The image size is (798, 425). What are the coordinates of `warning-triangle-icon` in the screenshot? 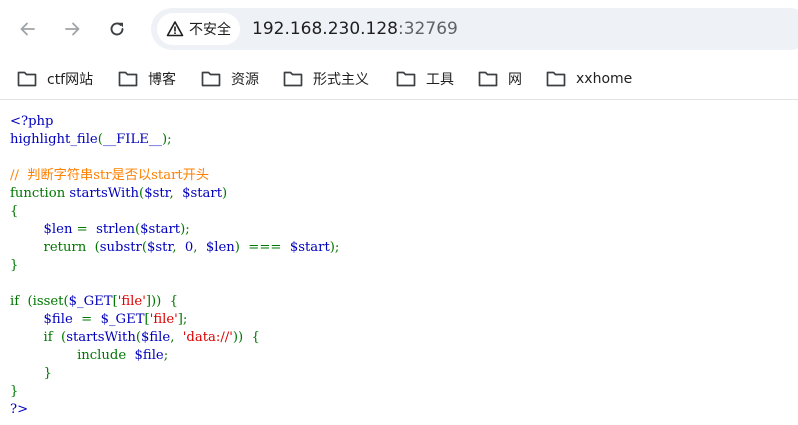 It's located at (175, 29).